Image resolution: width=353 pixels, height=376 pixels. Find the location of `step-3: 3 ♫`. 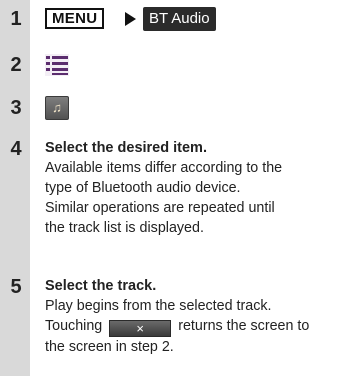

step-3: 3 ♫ is located at coordinates (176, 108).